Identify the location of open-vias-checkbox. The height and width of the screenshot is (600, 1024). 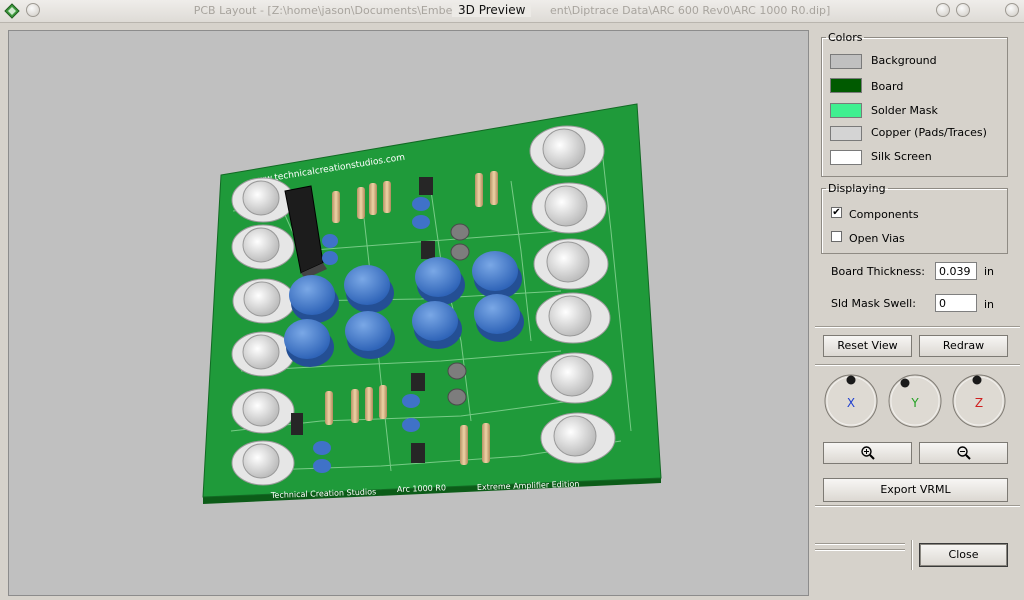
(836, 236).